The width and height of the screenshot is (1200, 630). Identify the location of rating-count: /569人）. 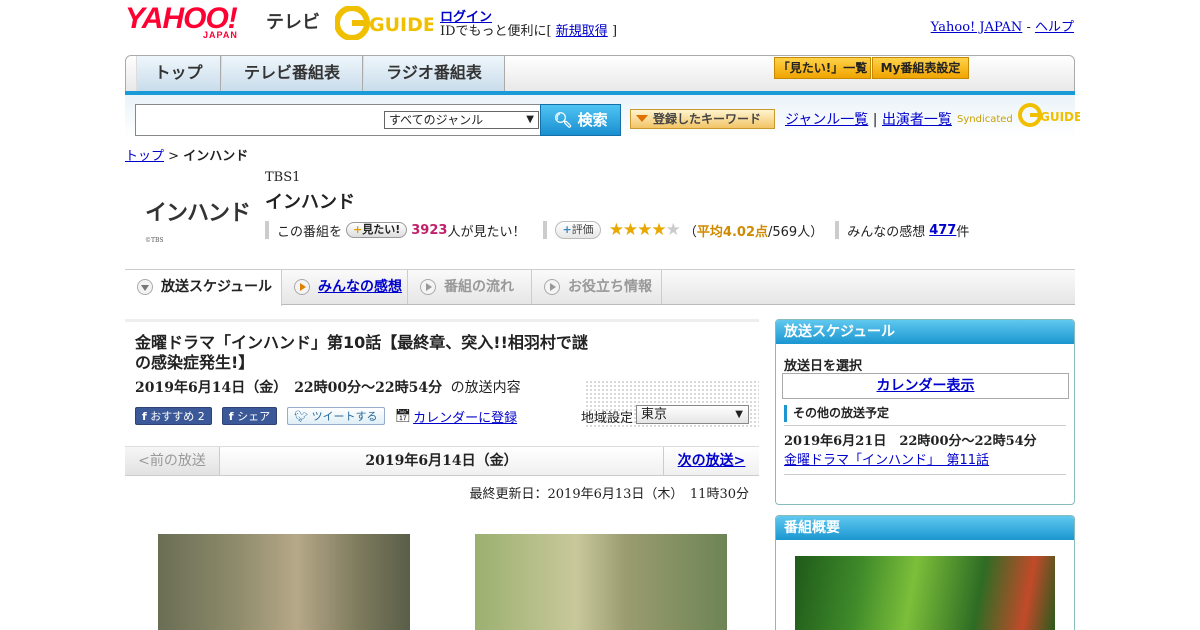
(796, 232).